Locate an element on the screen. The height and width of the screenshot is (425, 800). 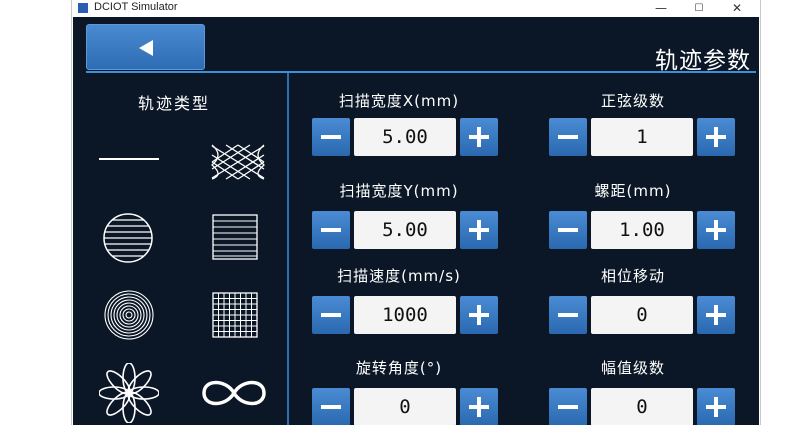
phase-shift-increase-button is located at coordinates (716, 315).